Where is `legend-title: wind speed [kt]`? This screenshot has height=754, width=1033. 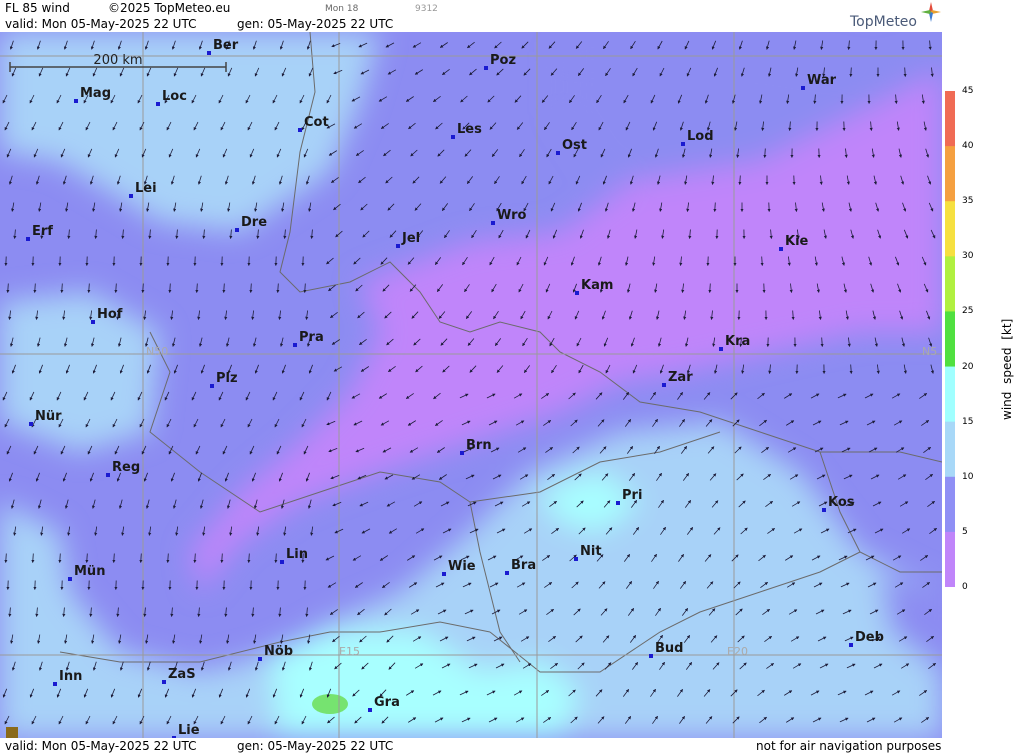
legend-title: wind speed [kt] is located at coordinates (1007, 369).